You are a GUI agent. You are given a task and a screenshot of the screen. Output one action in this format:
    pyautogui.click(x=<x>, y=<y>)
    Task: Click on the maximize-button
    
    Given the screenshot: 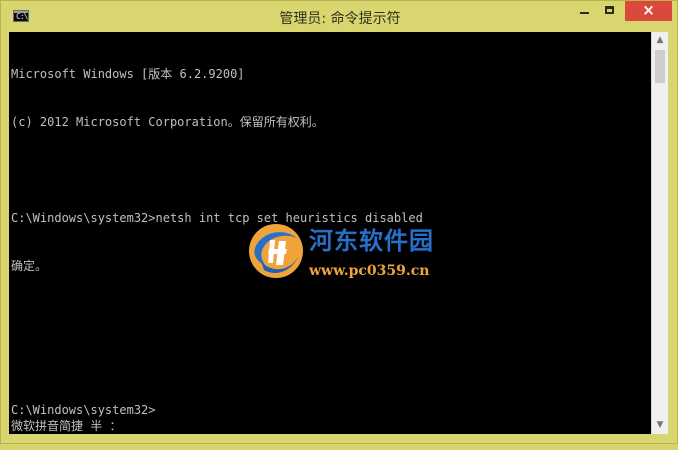 What is the action you would take?
    pyautogui.click(x=610, y=11)
    